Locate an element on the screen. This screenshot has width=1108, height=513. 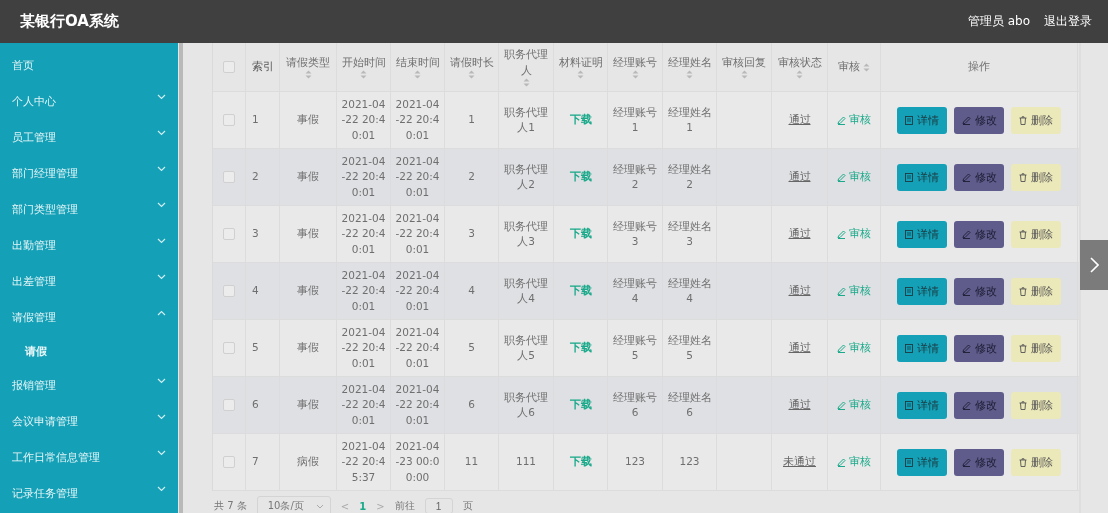
column-header: 经理账号 is located at coordinates (635, 62).